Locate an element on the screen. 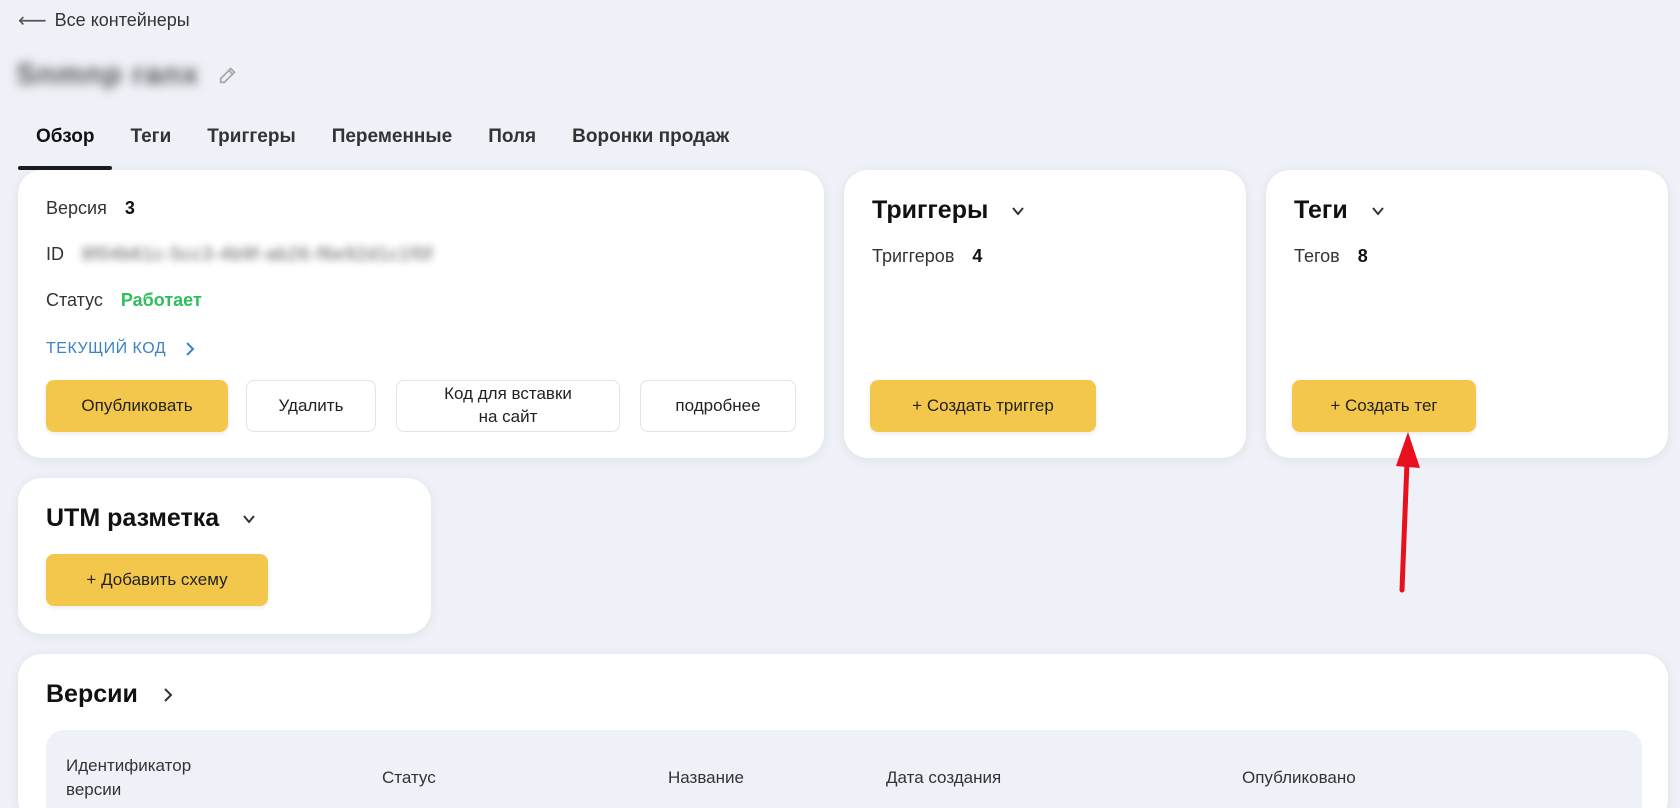 The image size is (1680, 808). tags-count-row: Тегов 8 is located at coordinates (1331, 256).